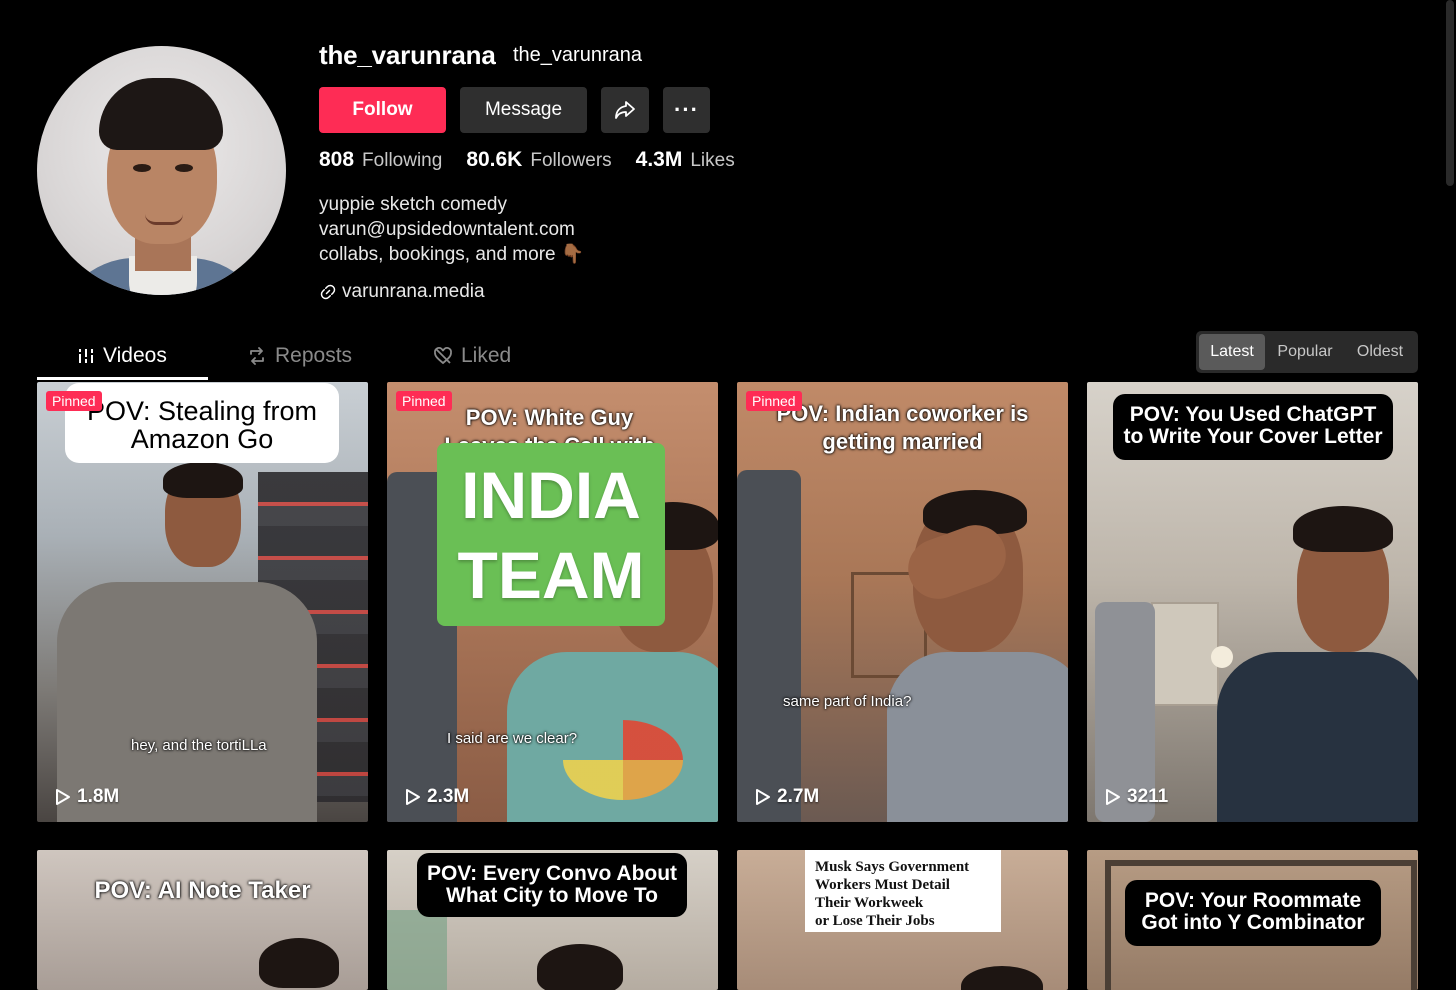 This screenshot has height=990, width=1456. Describe the element at coordinates (686, 110) in the screenshot. I see `more-options-button: ···` at that location.